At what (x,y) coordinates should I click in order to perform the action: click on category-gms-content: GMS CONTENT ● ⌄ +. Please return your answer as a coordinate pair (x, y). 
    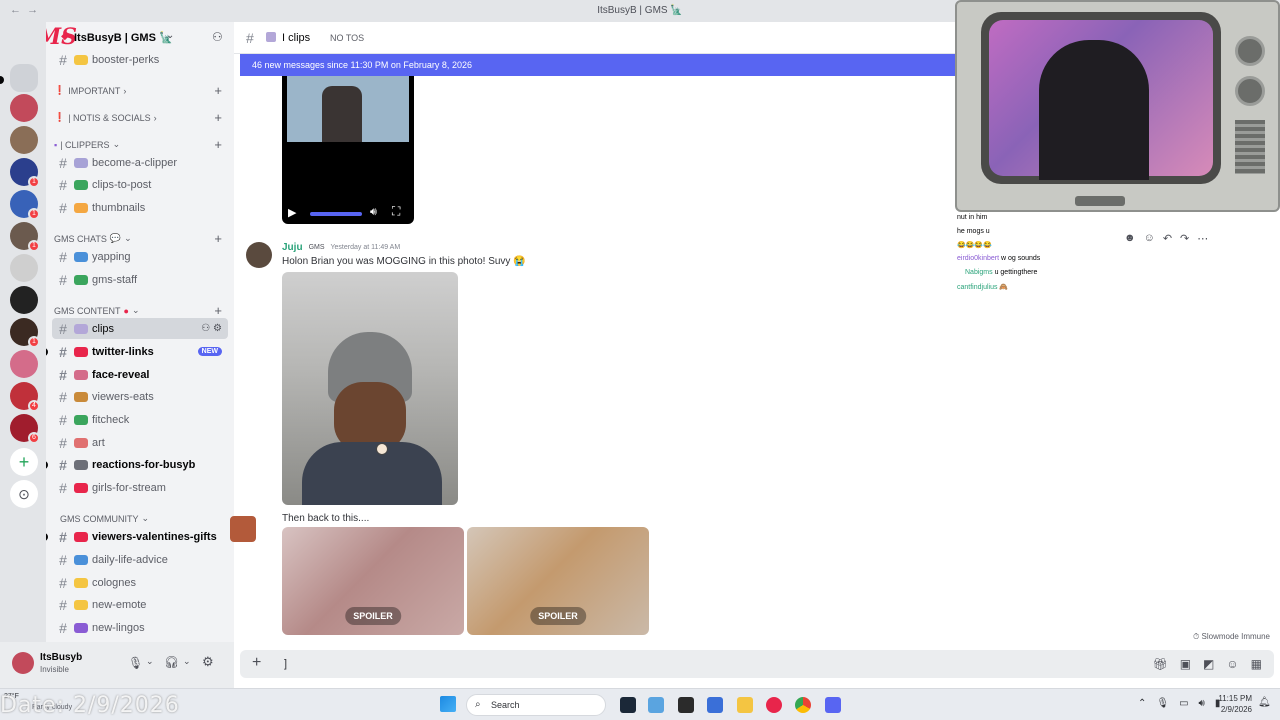
    Looking at the image, I should click on (140, 310).